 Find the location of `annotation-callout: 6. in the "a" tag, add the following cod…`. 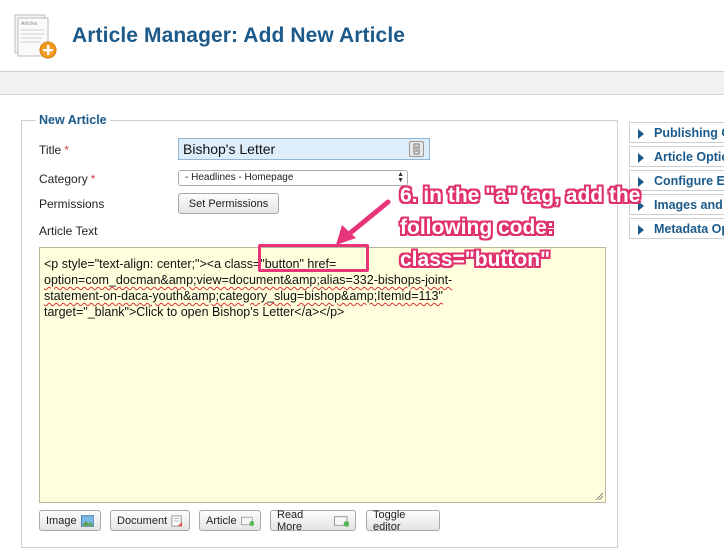

annotation-callout: 6. in the "a" tag, add the following cod… is located at coordinates (550, 228).